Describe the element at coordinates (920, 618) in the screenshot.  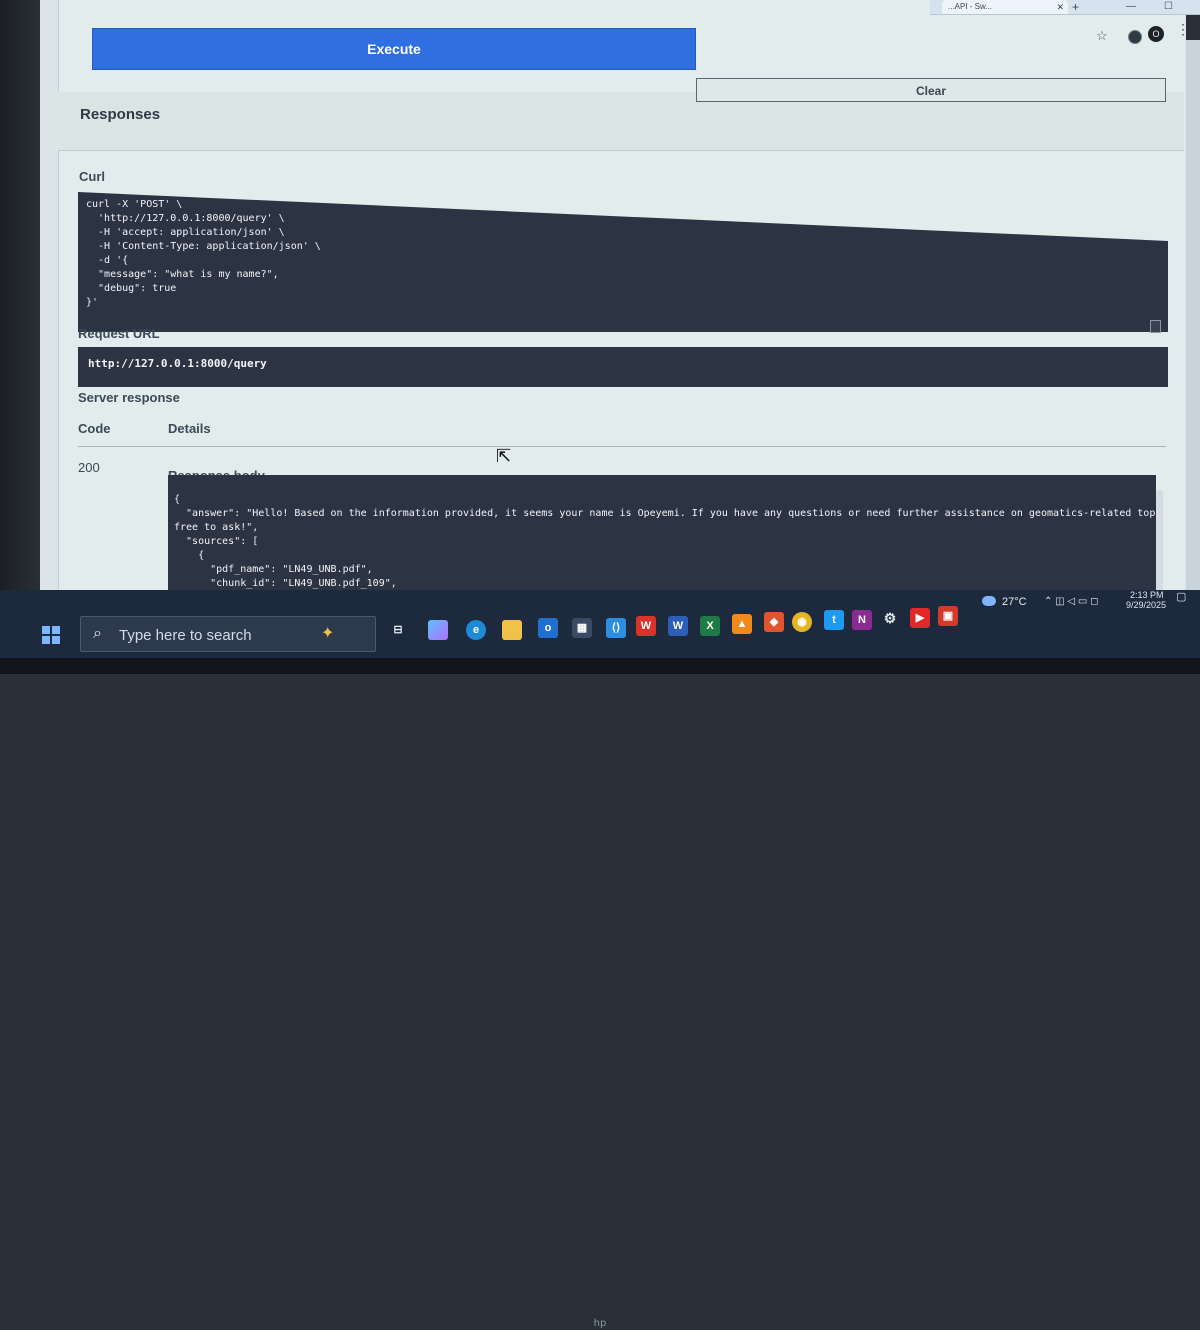
I see `youtube-icon: ▶` at that location.